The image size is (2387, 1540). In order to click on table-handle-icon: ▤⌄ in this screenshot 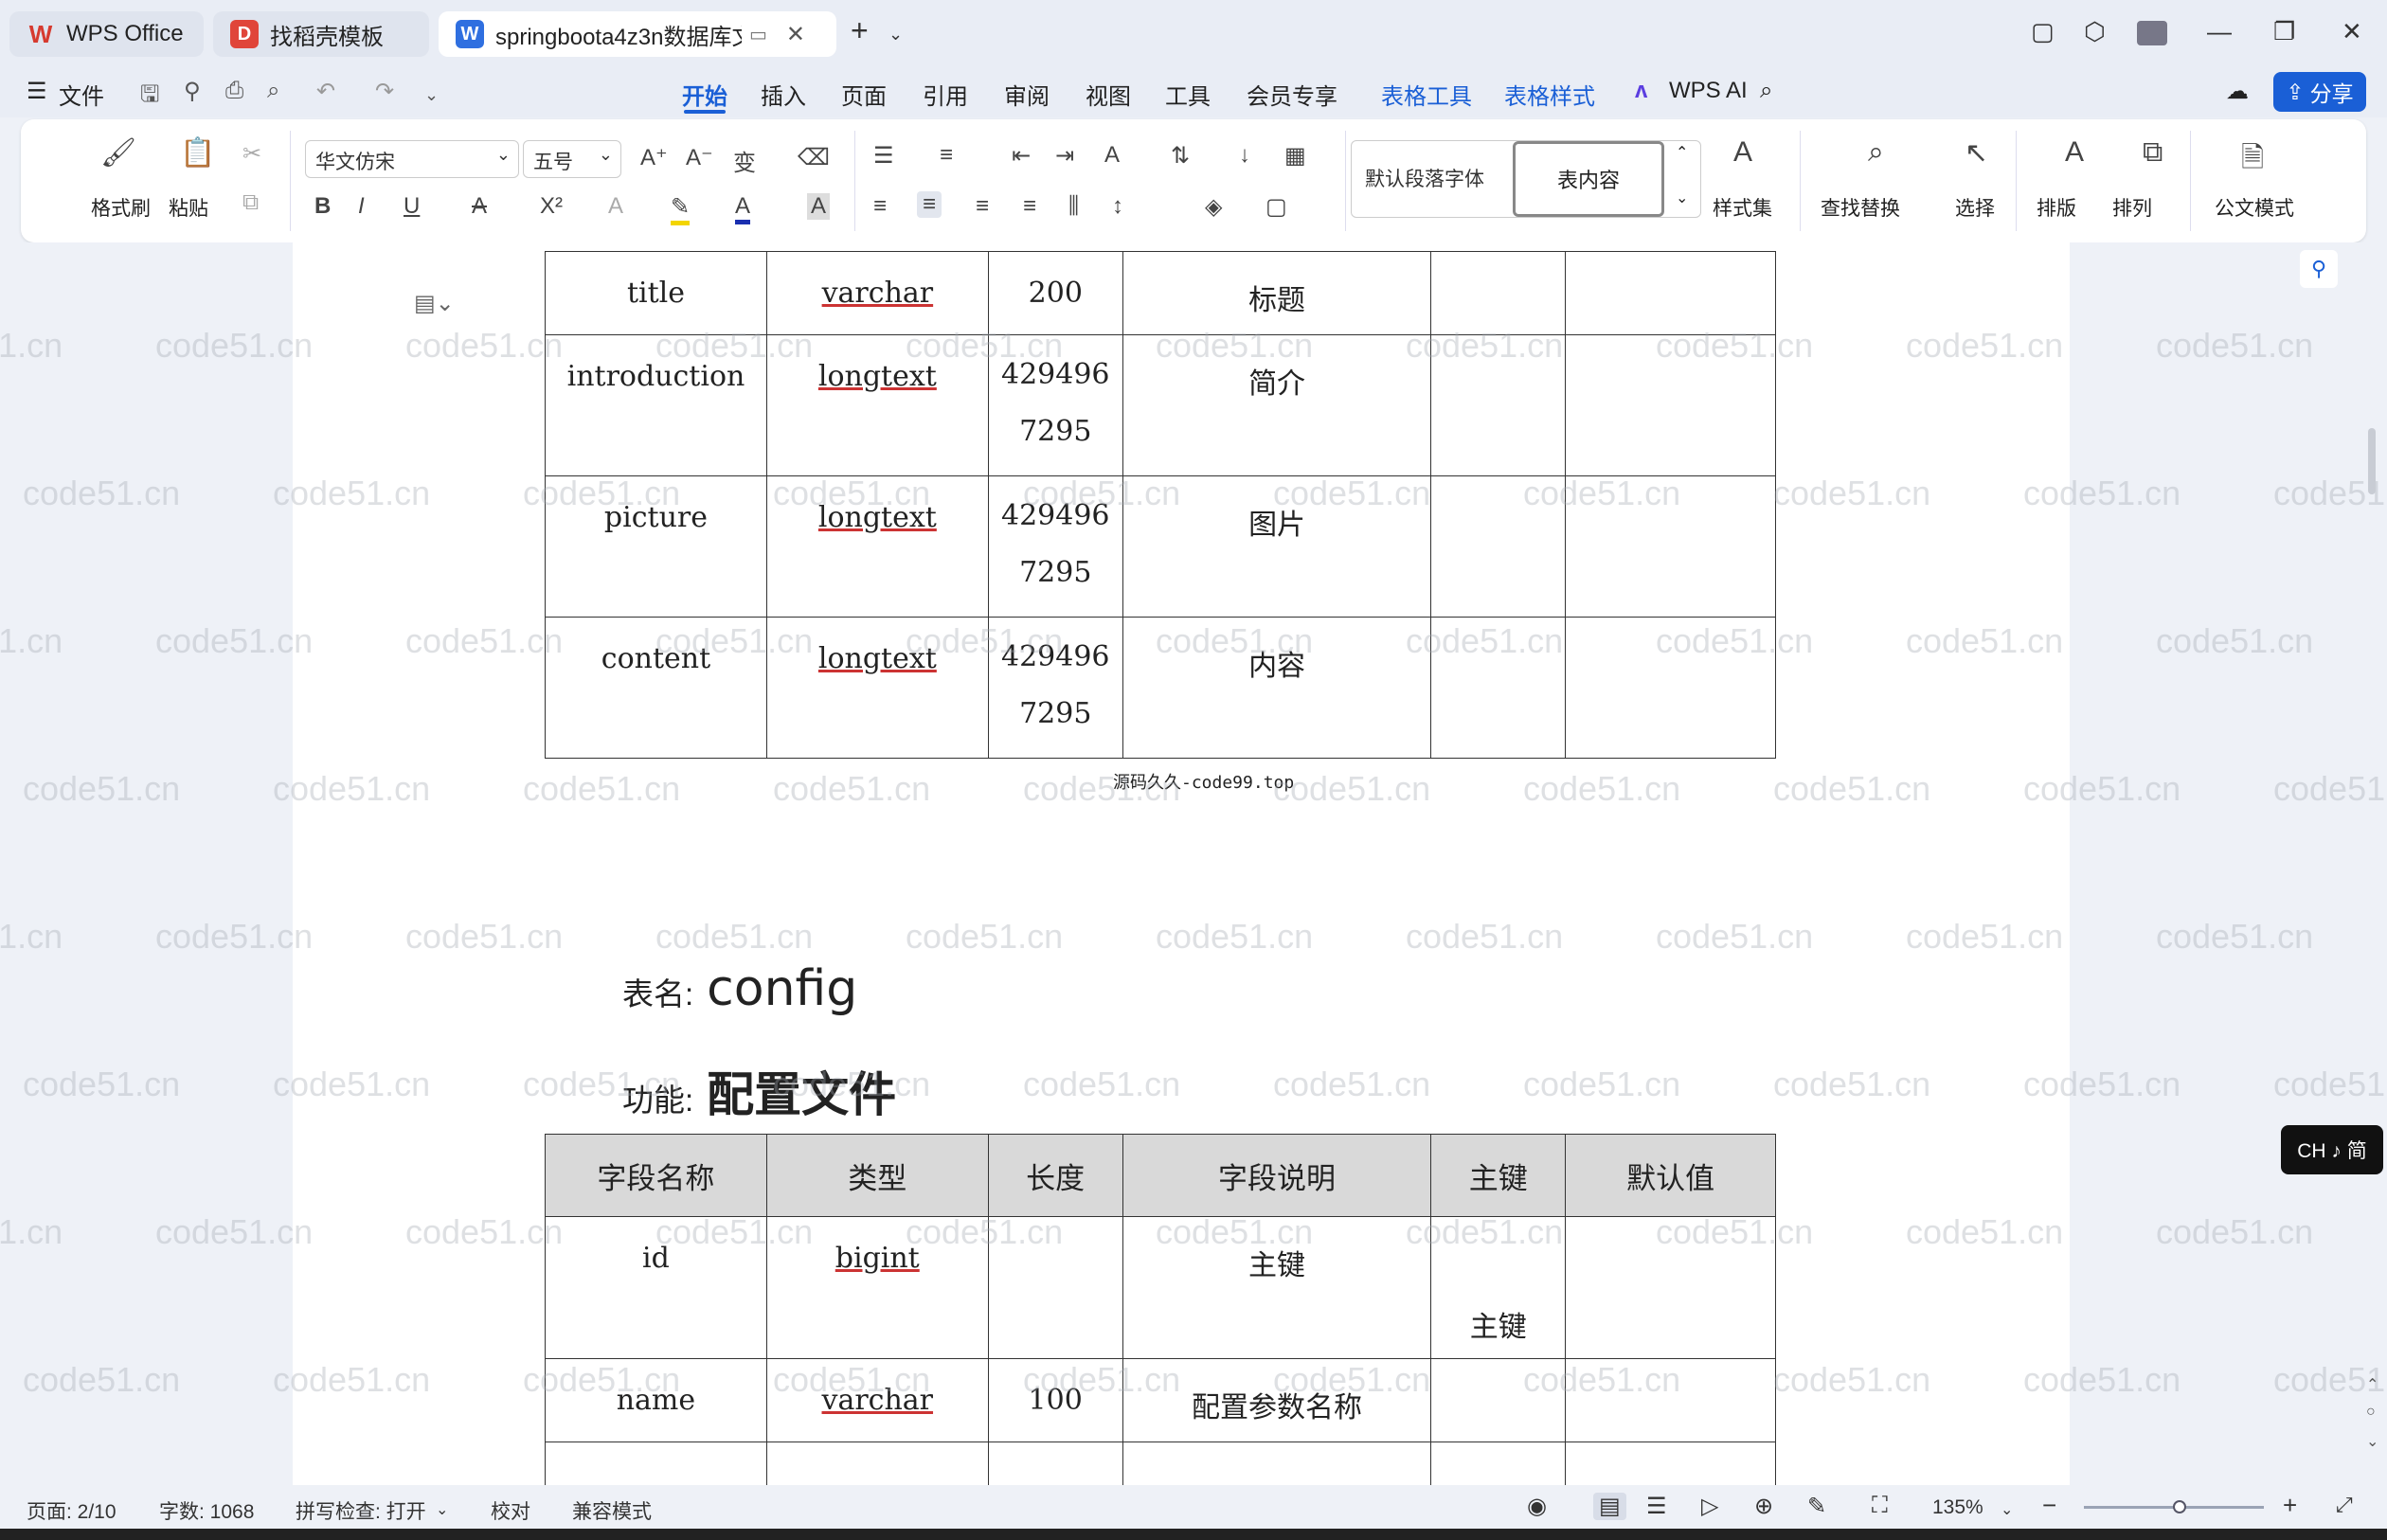, I will do `click(434, 303)`.